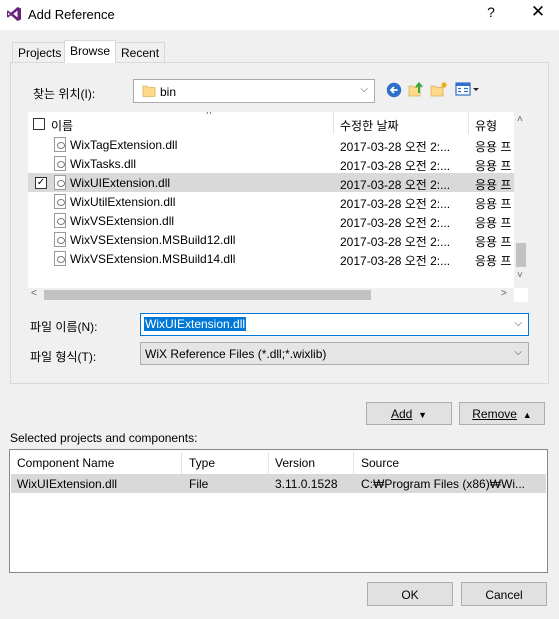 The image size is (559, 619). Describe the element at coordinates (120, 183) in the screenshot. I see `file-name: WixUIExtension.dll` at that location.